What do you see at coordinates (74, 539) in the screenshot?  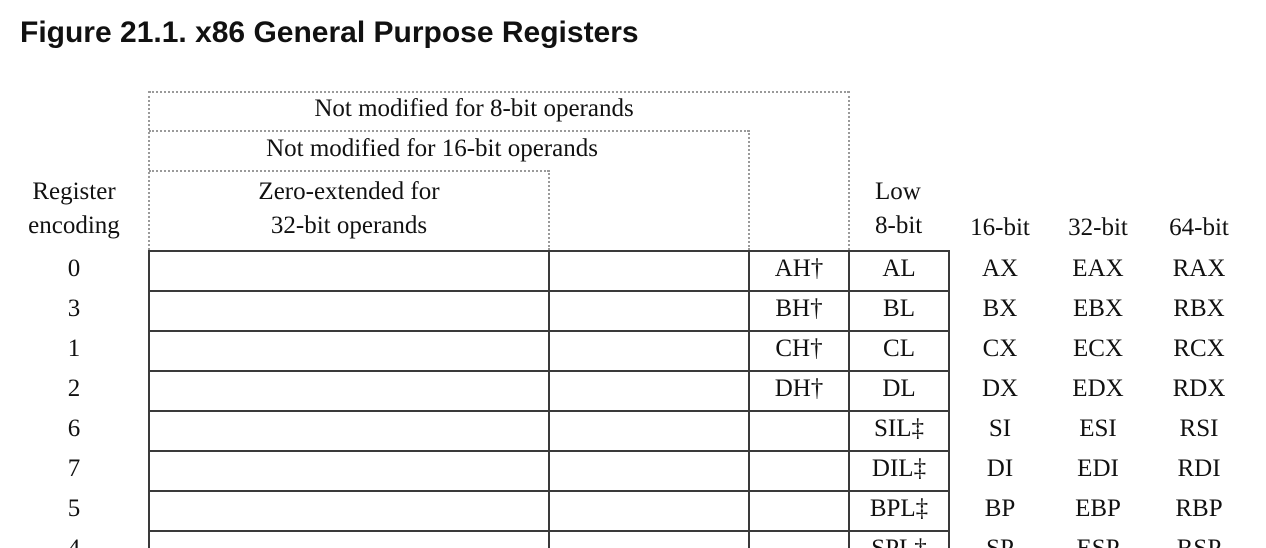 I see `encoding-cell: 4` at bounding box center [74, 539].